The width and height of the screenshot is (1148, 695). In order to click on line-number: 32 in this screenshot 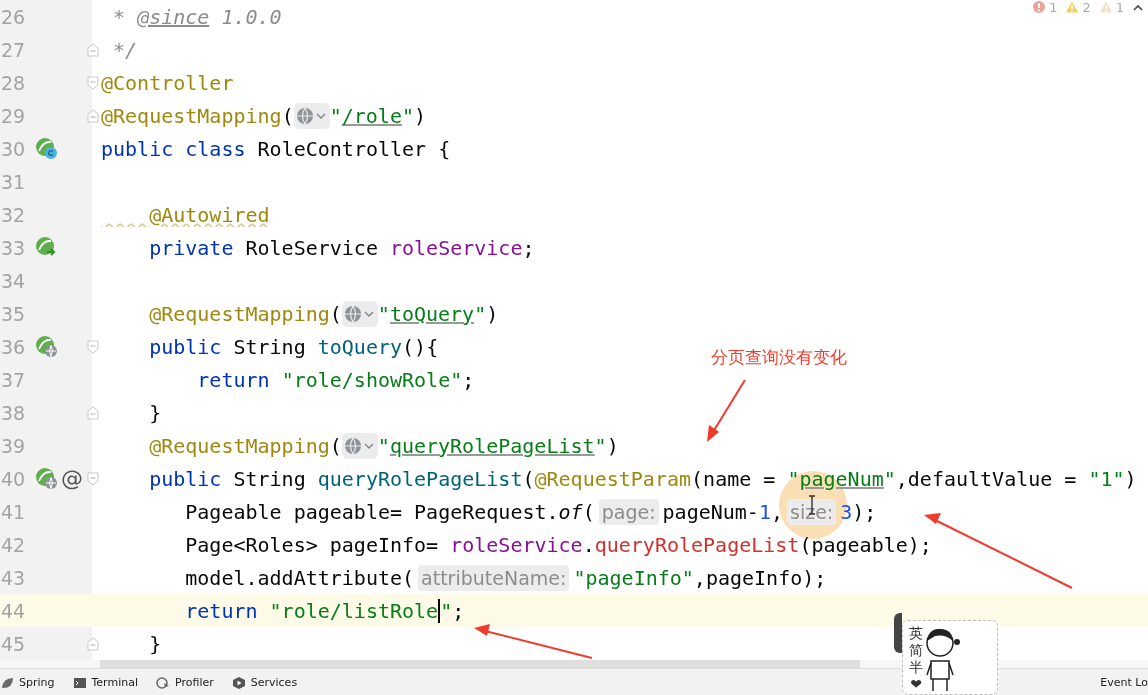, I will do `click(14, 214)`.